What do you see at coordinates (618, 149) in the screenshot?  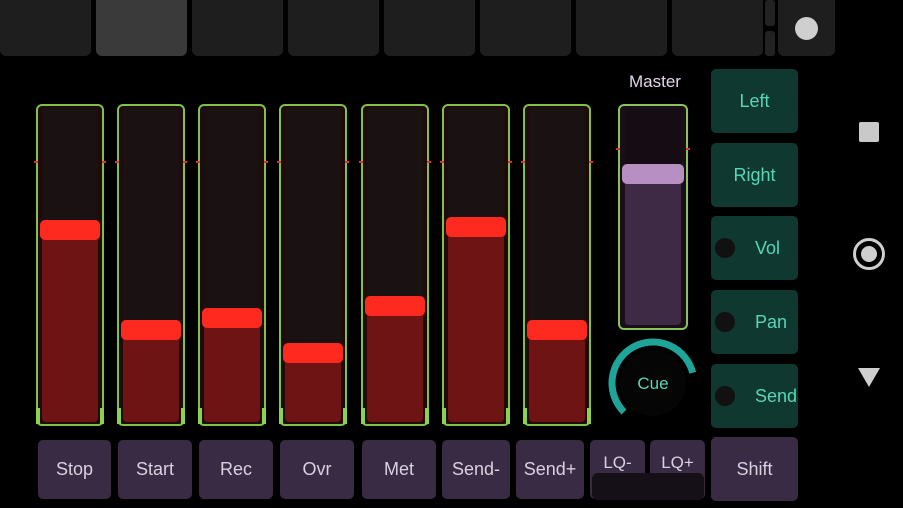 I see `master-tick-left` at bounding box center [618, 149].